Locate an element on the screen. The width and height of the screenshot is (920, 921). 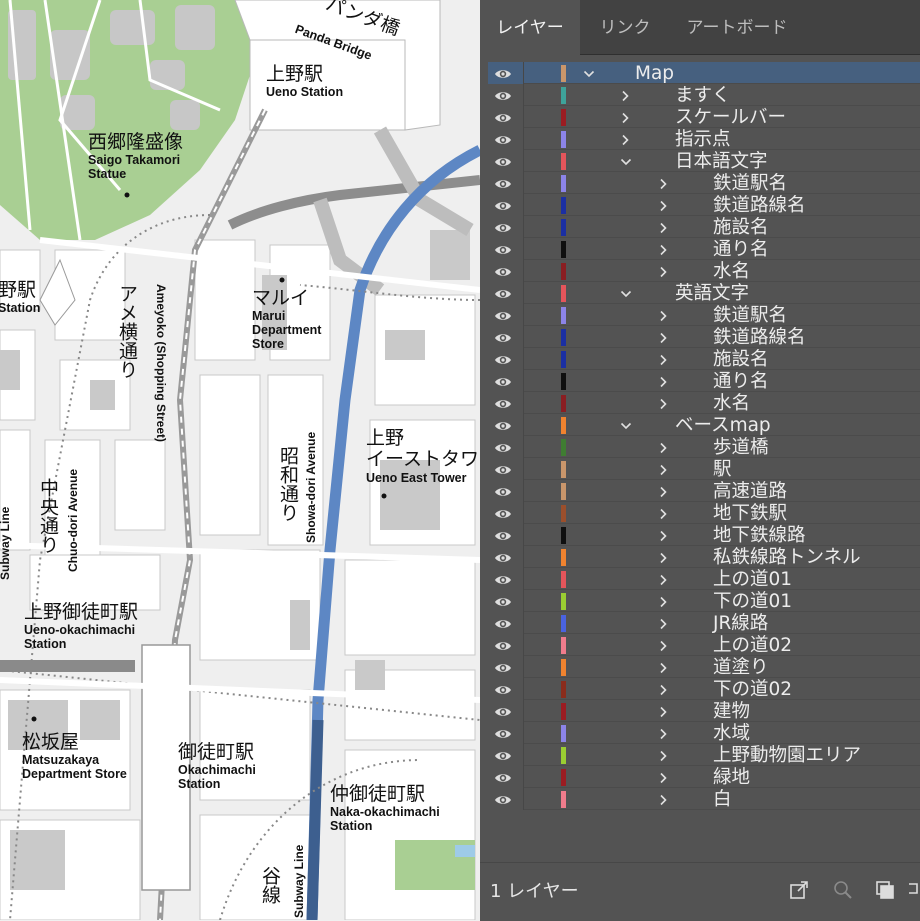
layer-row: 上野動物園エリア is located at coordinates (704, 755).